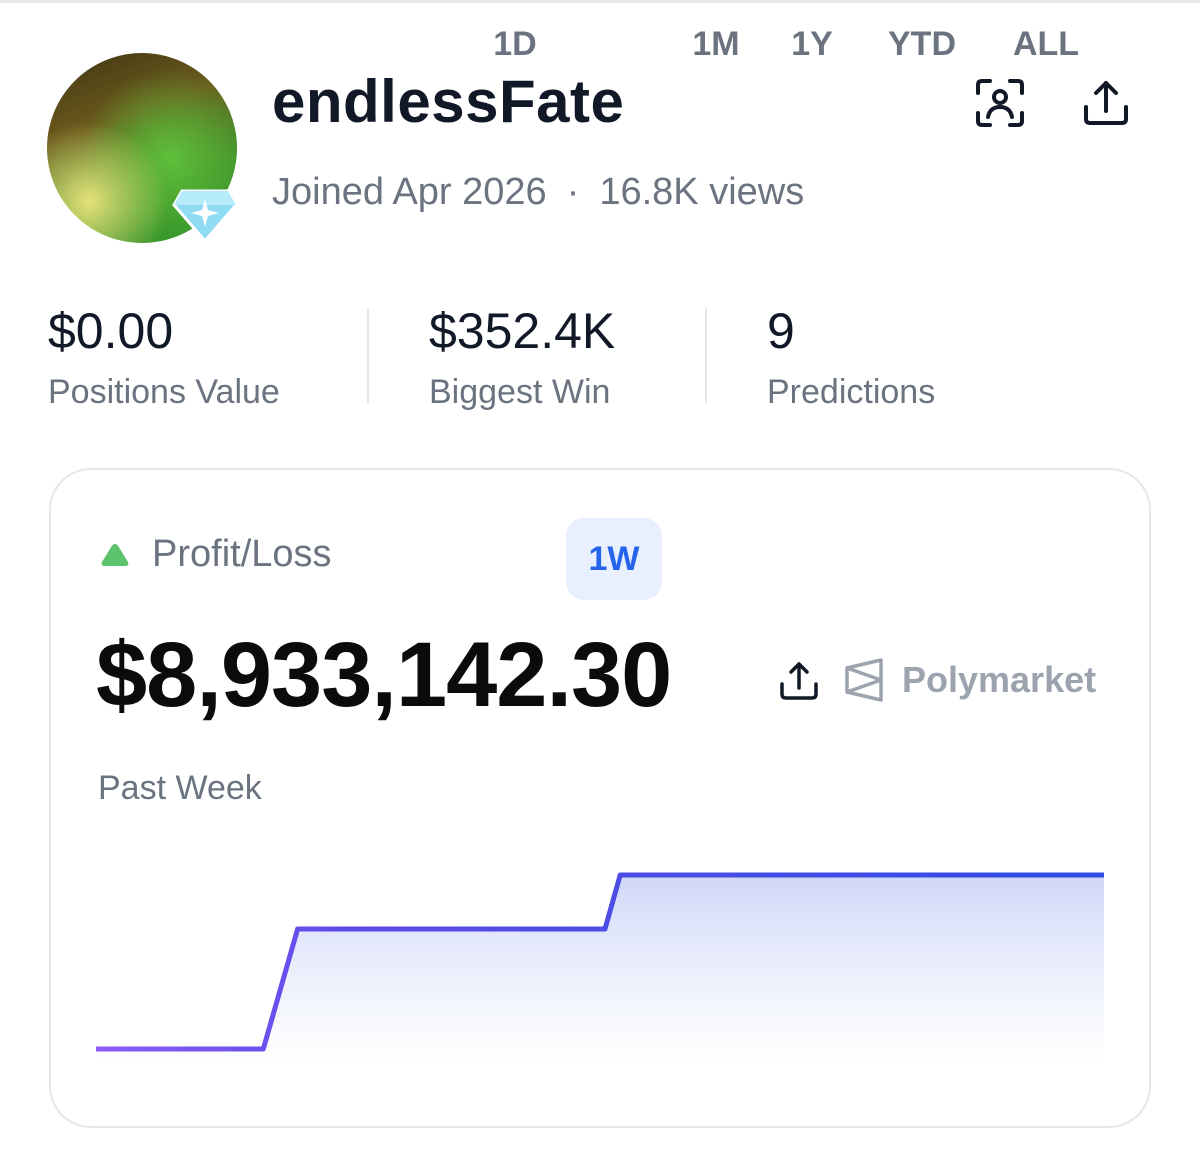 This screenshot has height=1174, width=1200. Describe the element at coordinates (851, 392) in the screenshot. I see `stat-label: Predictions` at that location.